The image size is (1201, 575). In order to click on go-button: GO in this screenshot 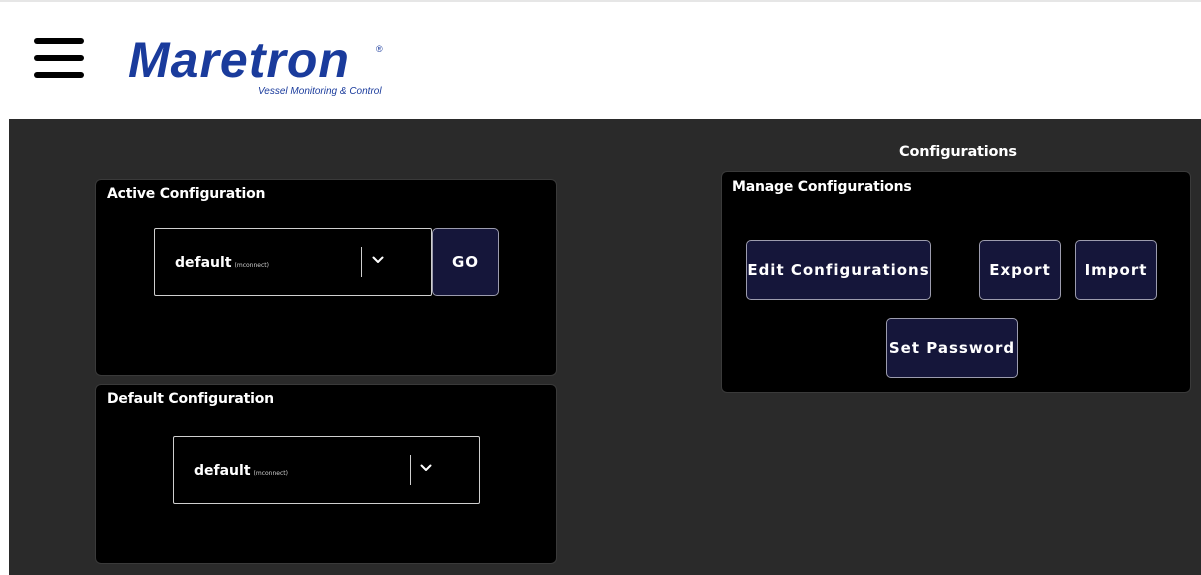, I will do `click(465, 262)`.